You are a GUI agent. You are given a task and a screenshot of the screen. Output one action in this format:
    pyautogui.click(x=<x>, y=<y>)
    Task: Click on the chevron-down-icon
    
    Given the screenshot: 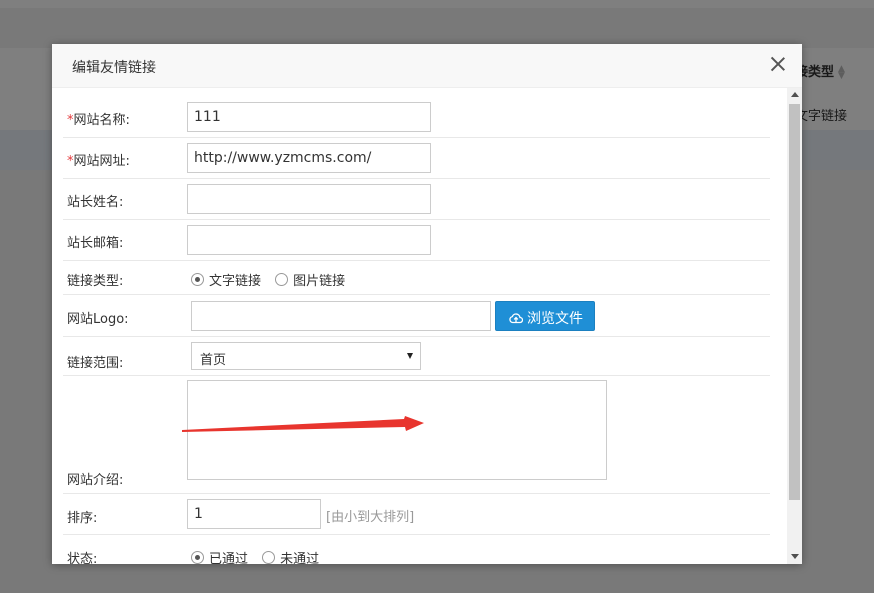 What is the action you would take?
    pyautogui.click(x=410, y=356)
    